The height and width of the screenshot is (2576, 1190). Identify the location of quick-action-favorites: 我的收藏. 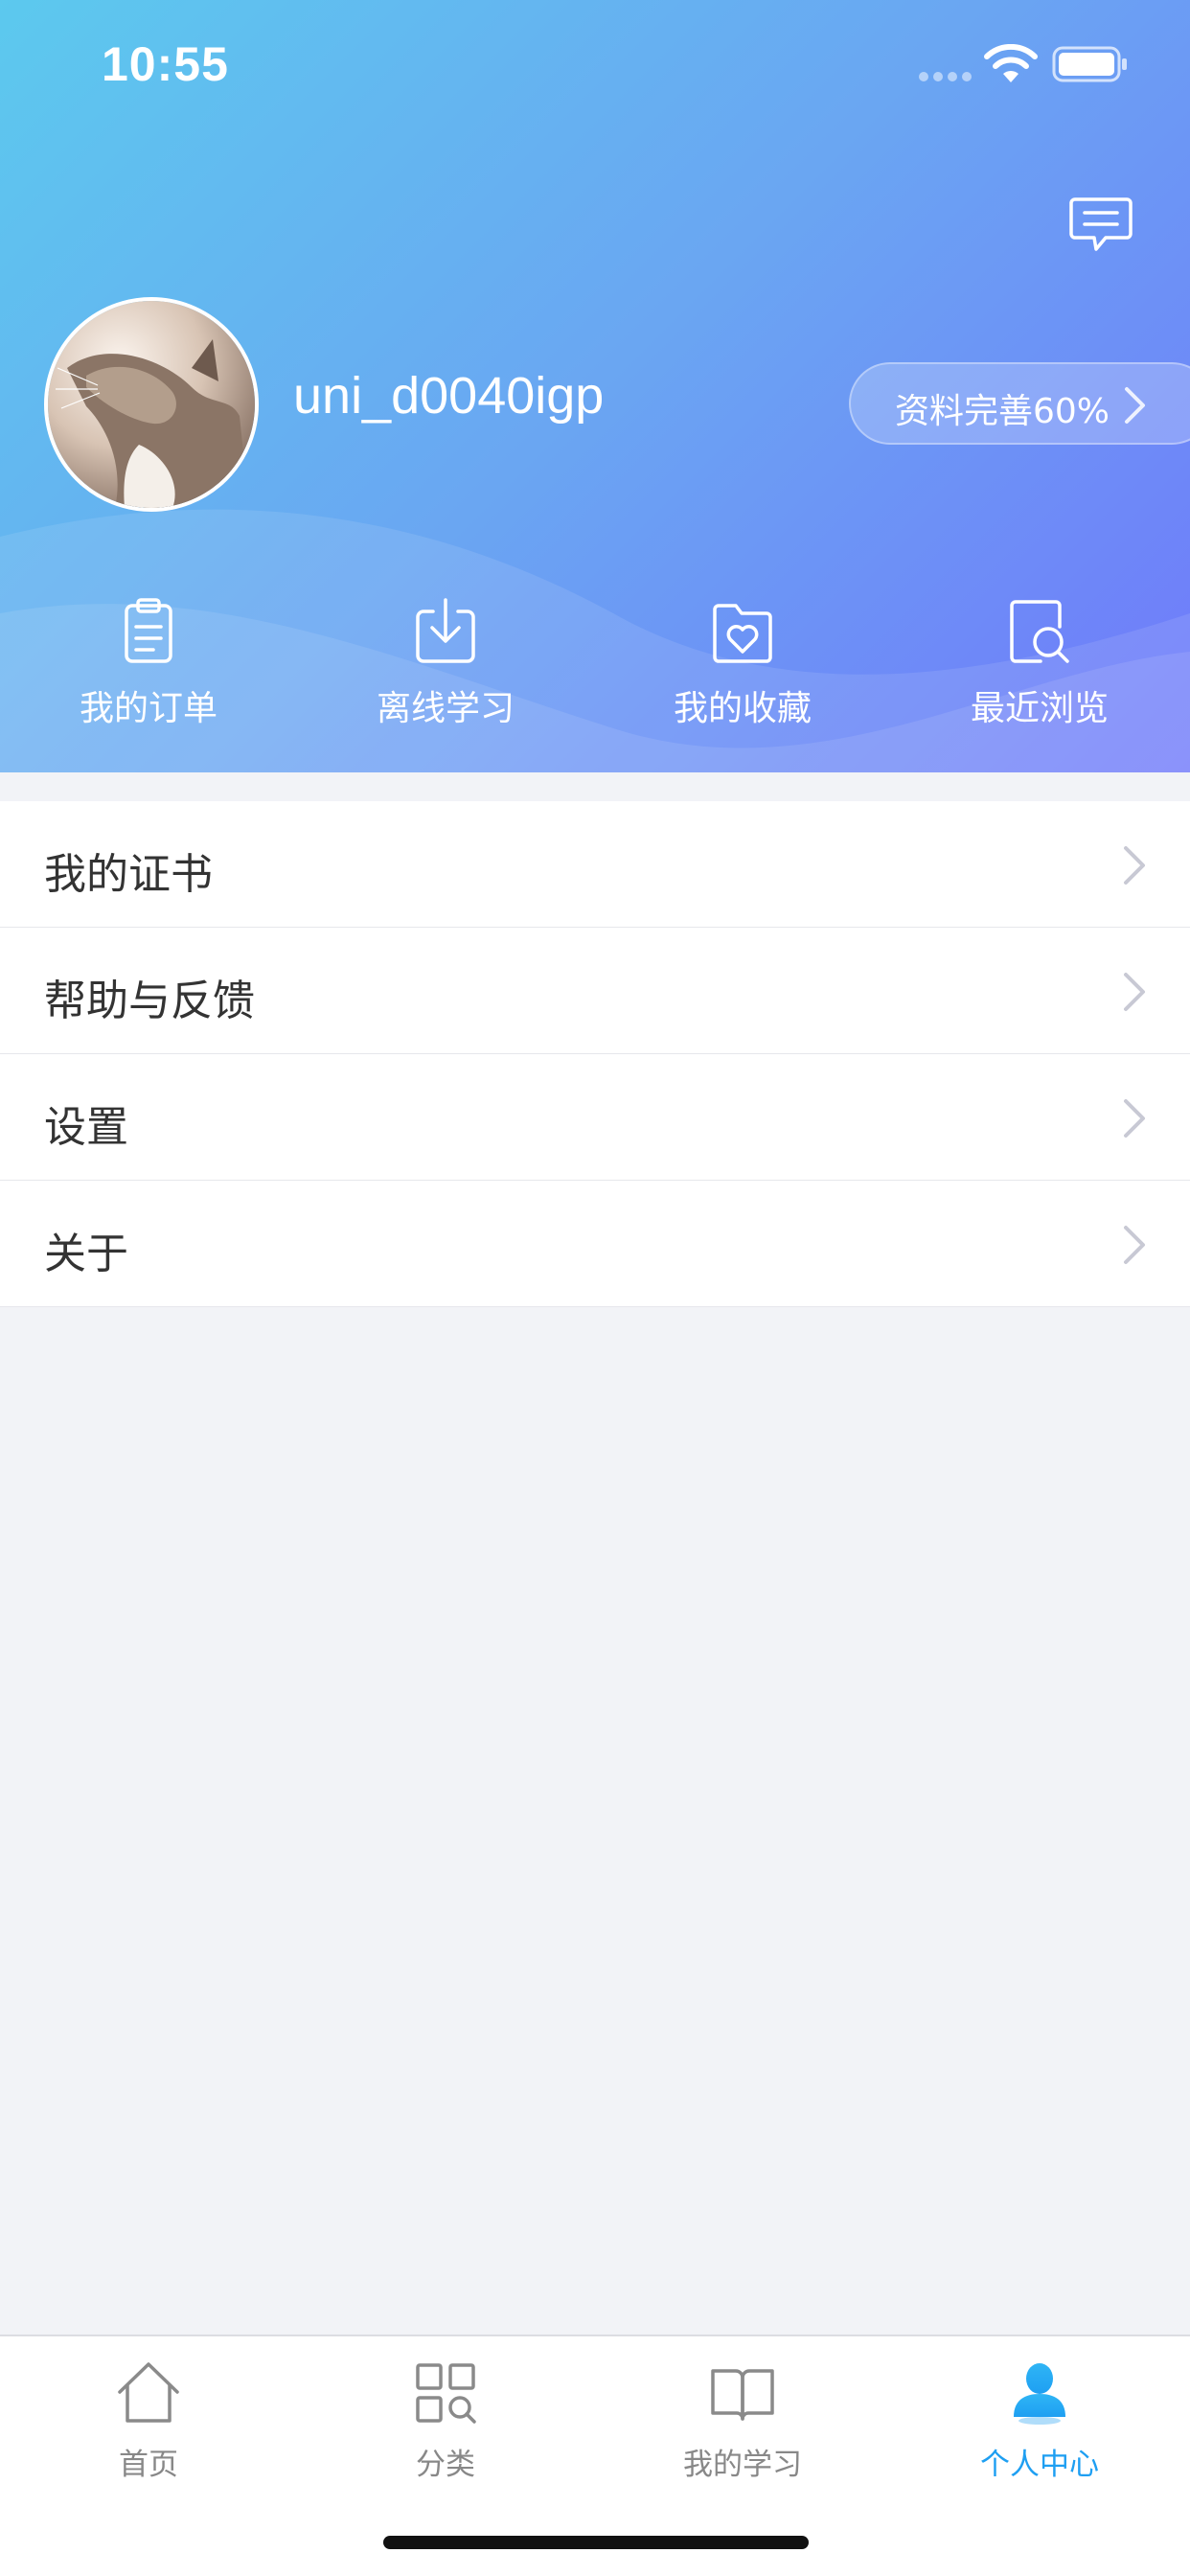
(743, 665).